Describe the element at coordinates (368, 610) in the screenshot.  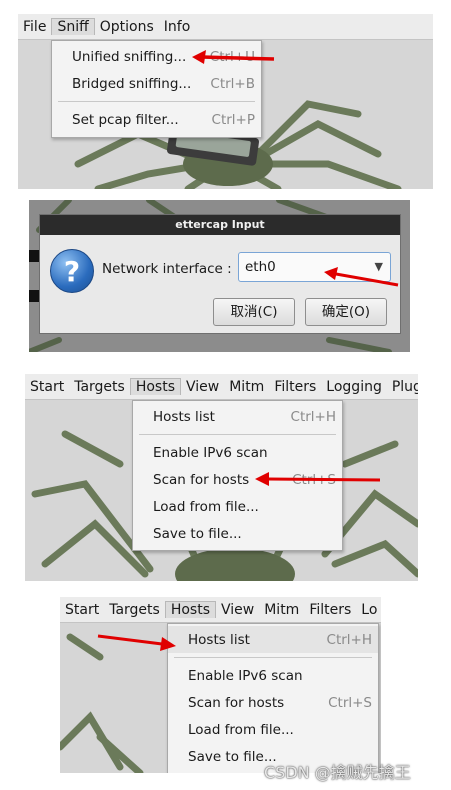
I see `menu-logging: Lo` at that location.